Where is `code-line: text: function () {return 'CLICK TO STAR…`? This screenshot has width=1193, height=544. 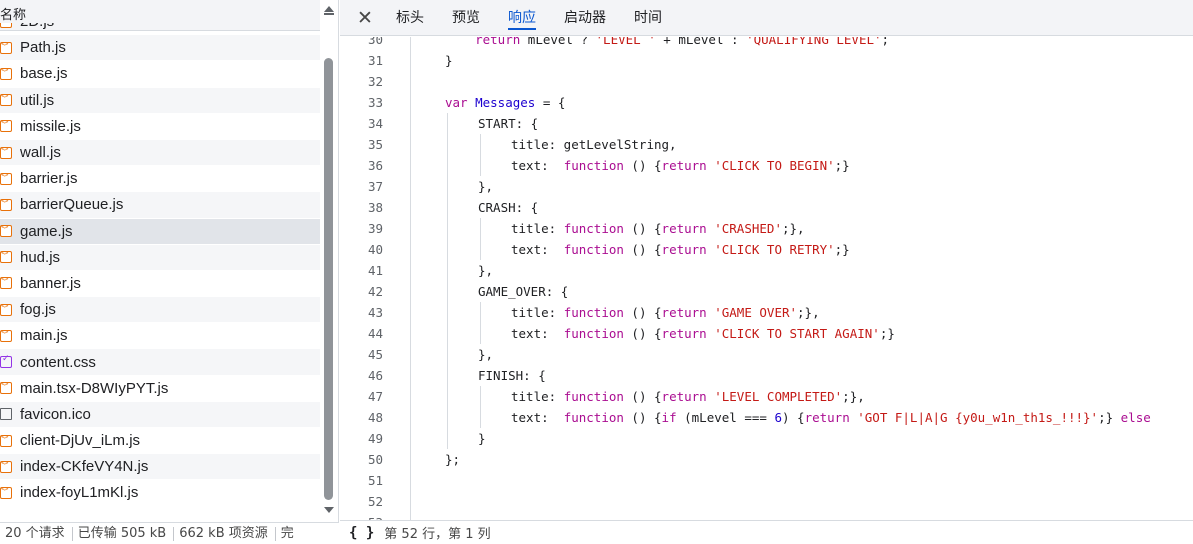 code-line: text: function () {return 'CLICK TO STAR… is located at coordinates (703, 333).